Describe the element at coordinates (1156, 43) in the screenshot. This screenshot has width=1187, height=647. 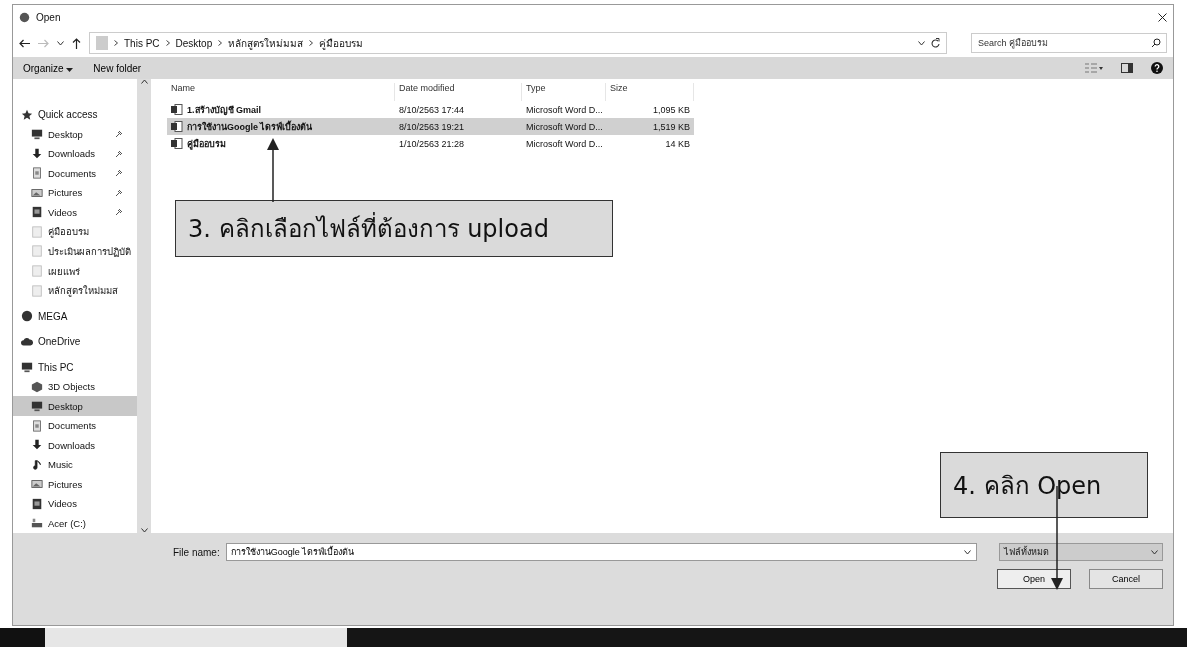
I see `search-icon` at that location.